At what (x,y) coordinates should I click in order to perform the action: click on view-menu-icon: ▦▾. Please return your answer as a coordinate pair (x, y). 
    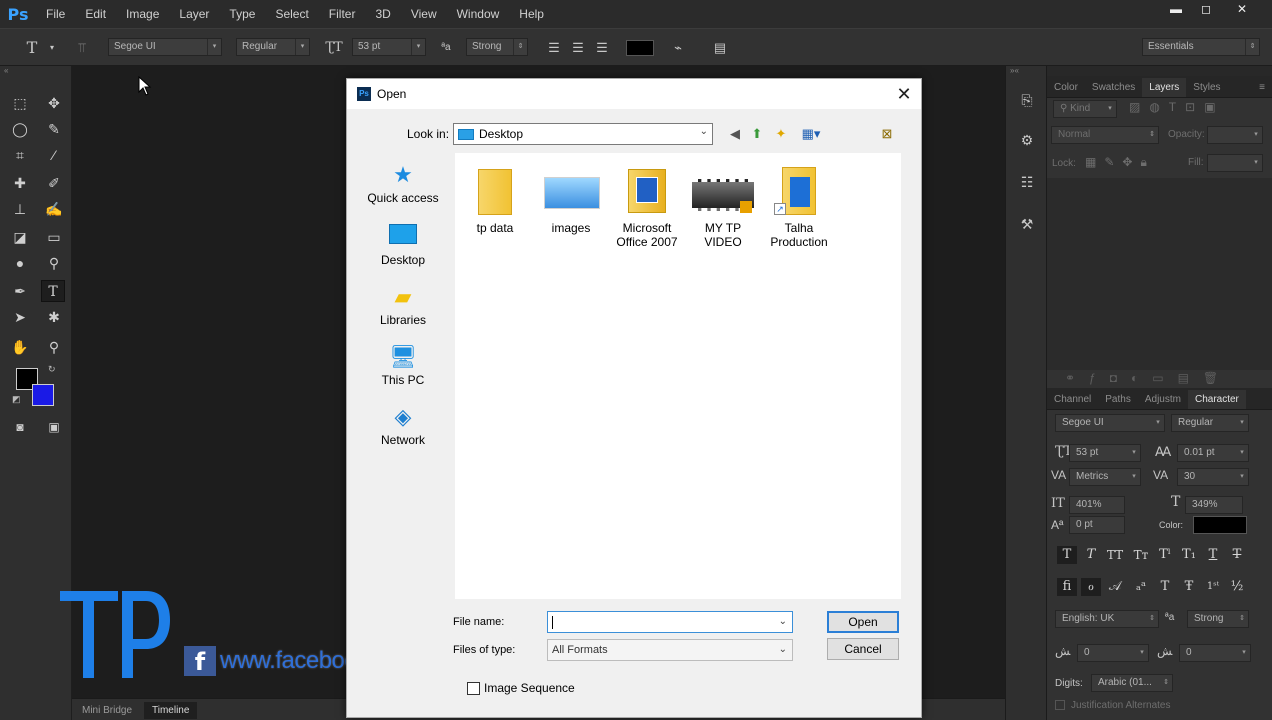
    Looking at the image, I should click on (811, 134).